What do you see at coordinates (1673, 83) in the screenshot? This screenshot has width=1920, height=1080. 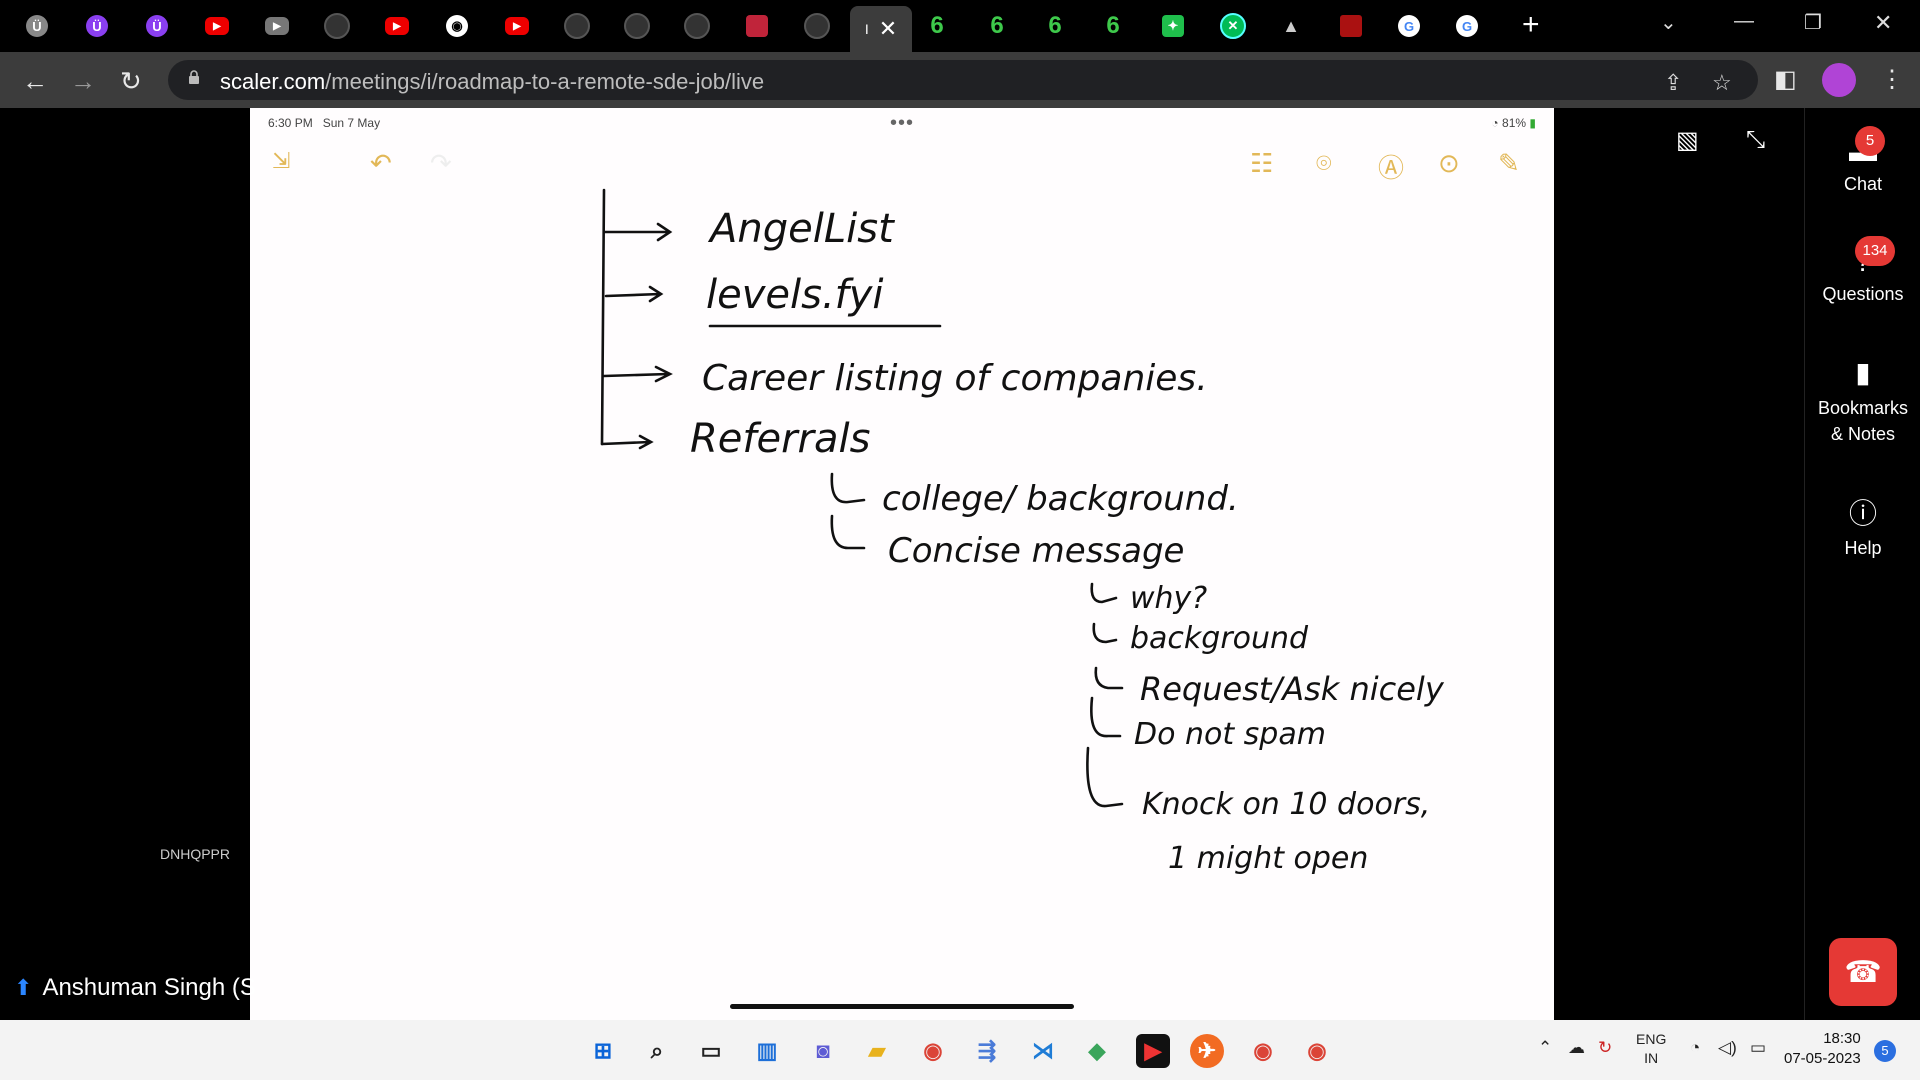 I see `share-icon: ⇪` at bounding box center [1673, 83].